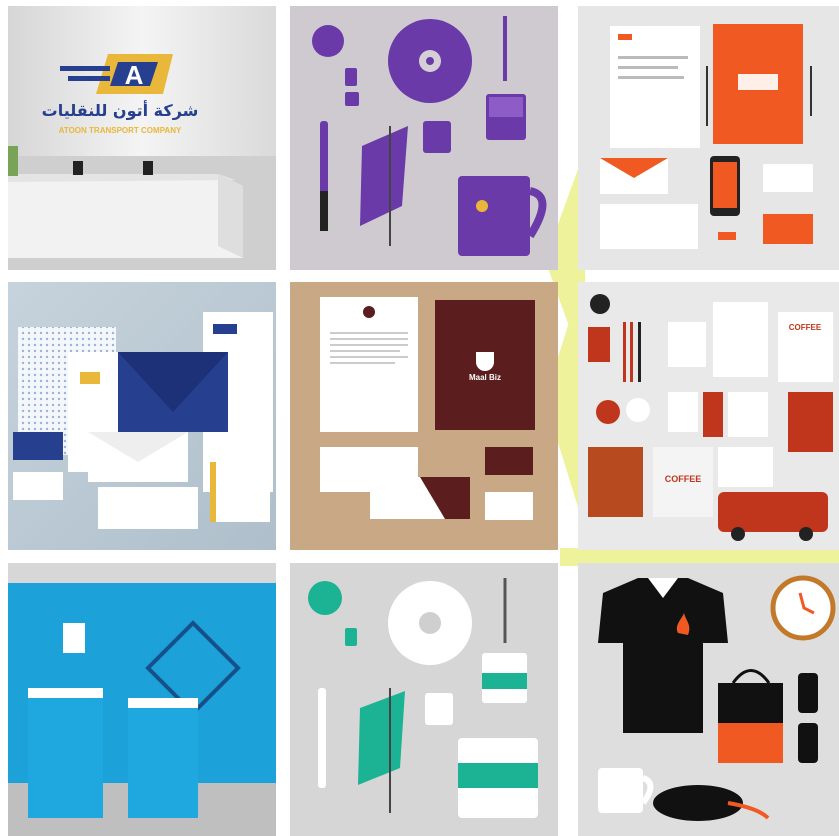 The height and width of the screenshot is (836, 839). I want to click on tile-orange-stationery, so click(708, 138).